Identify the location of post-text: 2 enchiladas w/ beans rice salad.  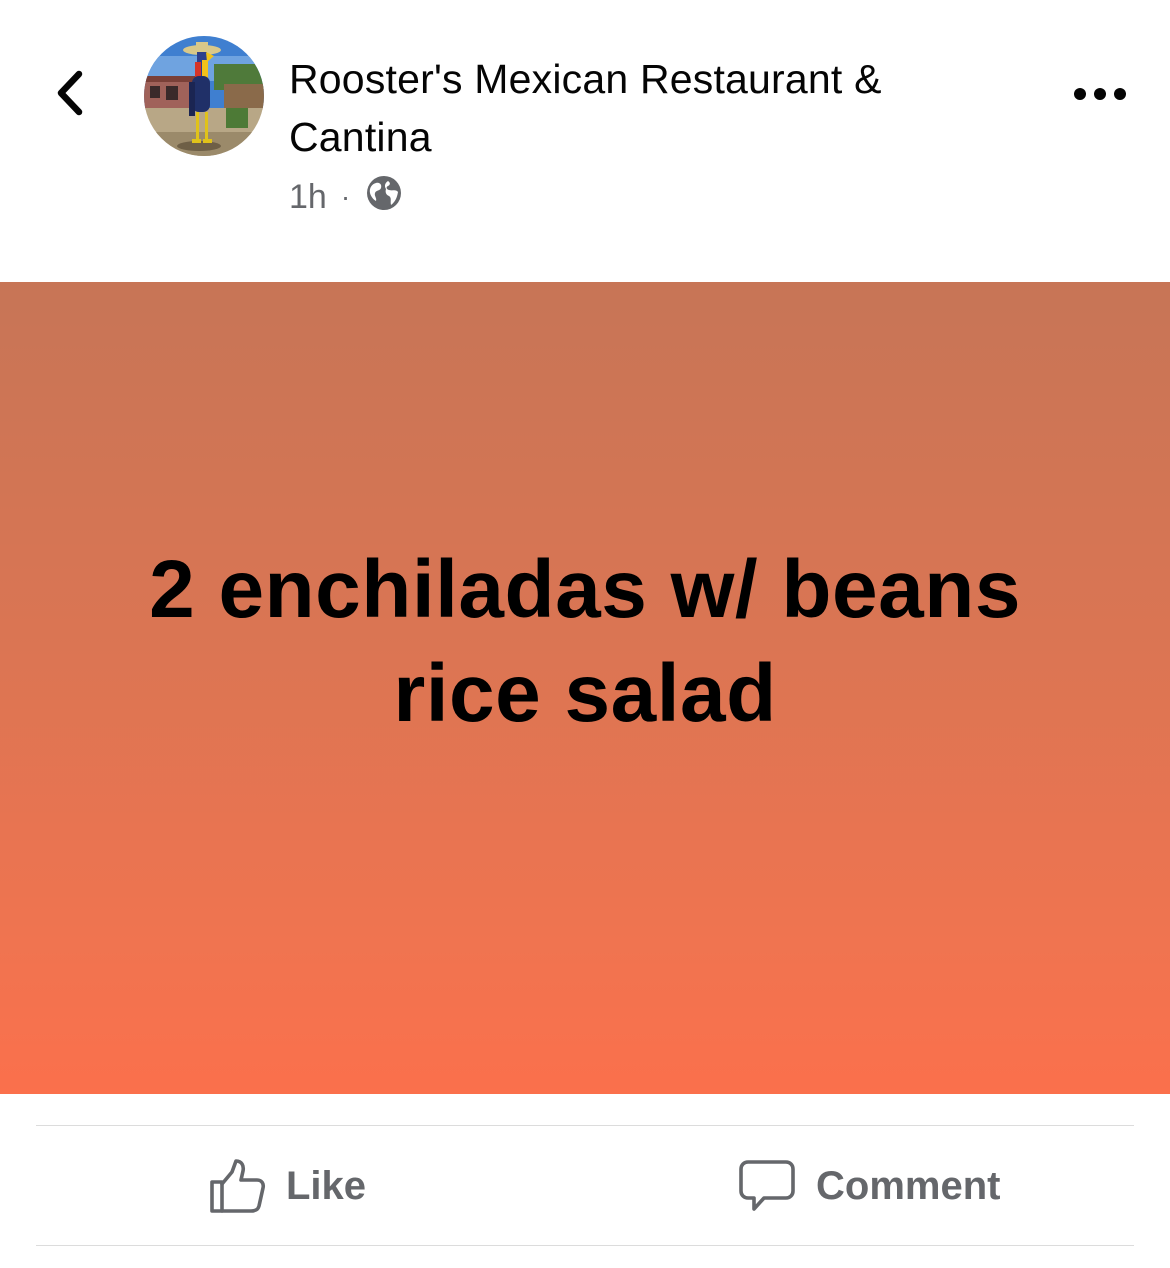
(585, 641).